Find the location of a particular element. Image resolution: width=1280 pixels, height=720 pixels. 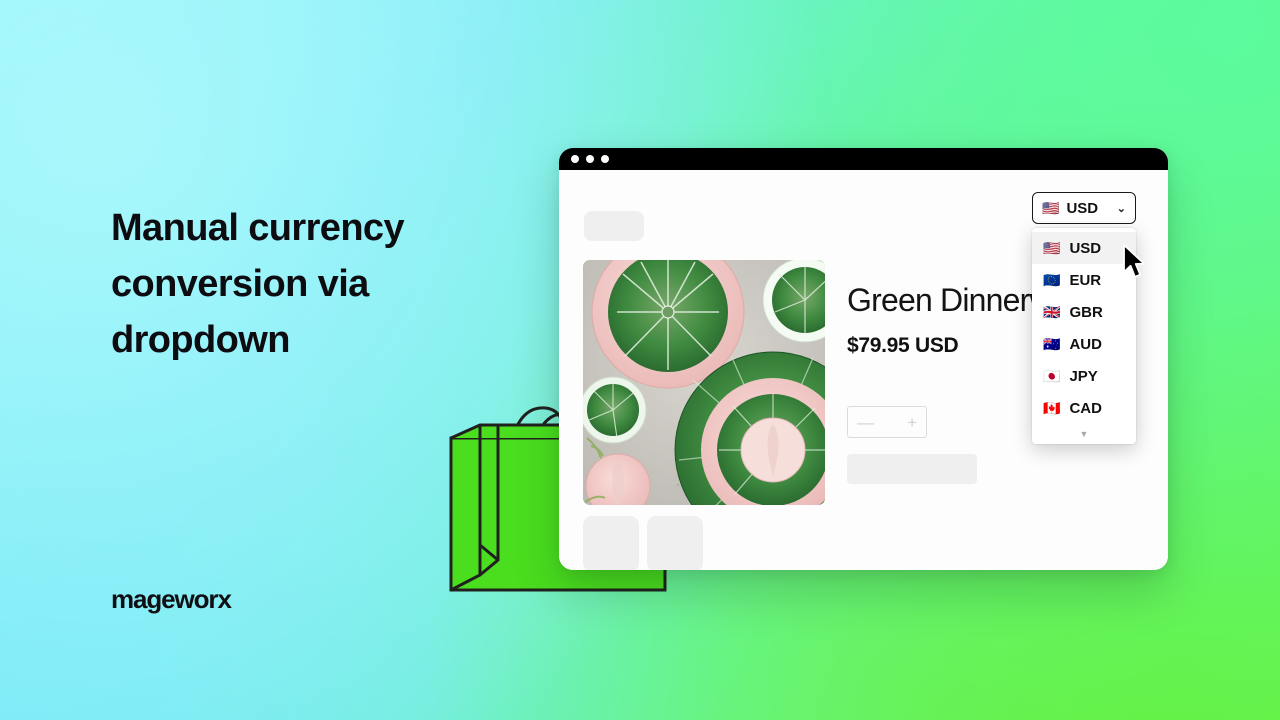

window-maximize-dot is located at coordinates (605, 159).